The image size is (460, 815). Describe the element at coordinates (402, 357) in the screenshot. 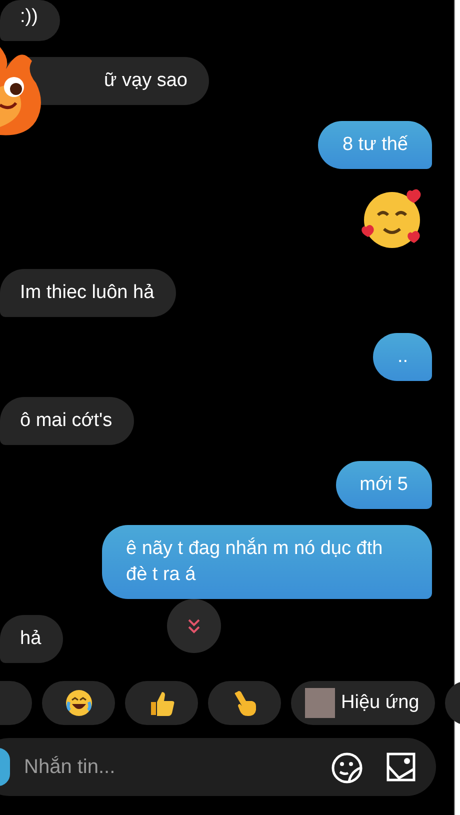

I see `message-bubble: ..` at that location.